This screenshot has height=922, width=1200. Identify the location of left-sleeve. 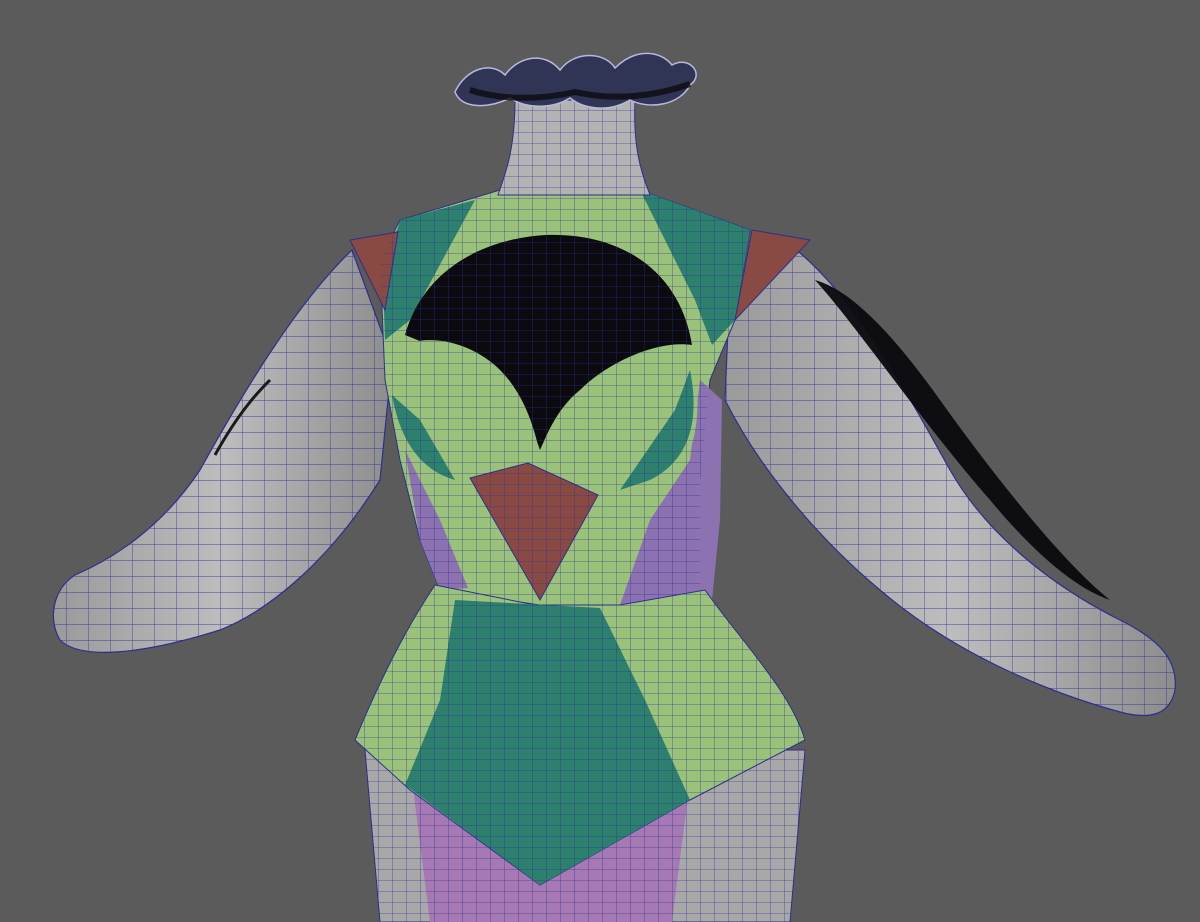
(222, 450).